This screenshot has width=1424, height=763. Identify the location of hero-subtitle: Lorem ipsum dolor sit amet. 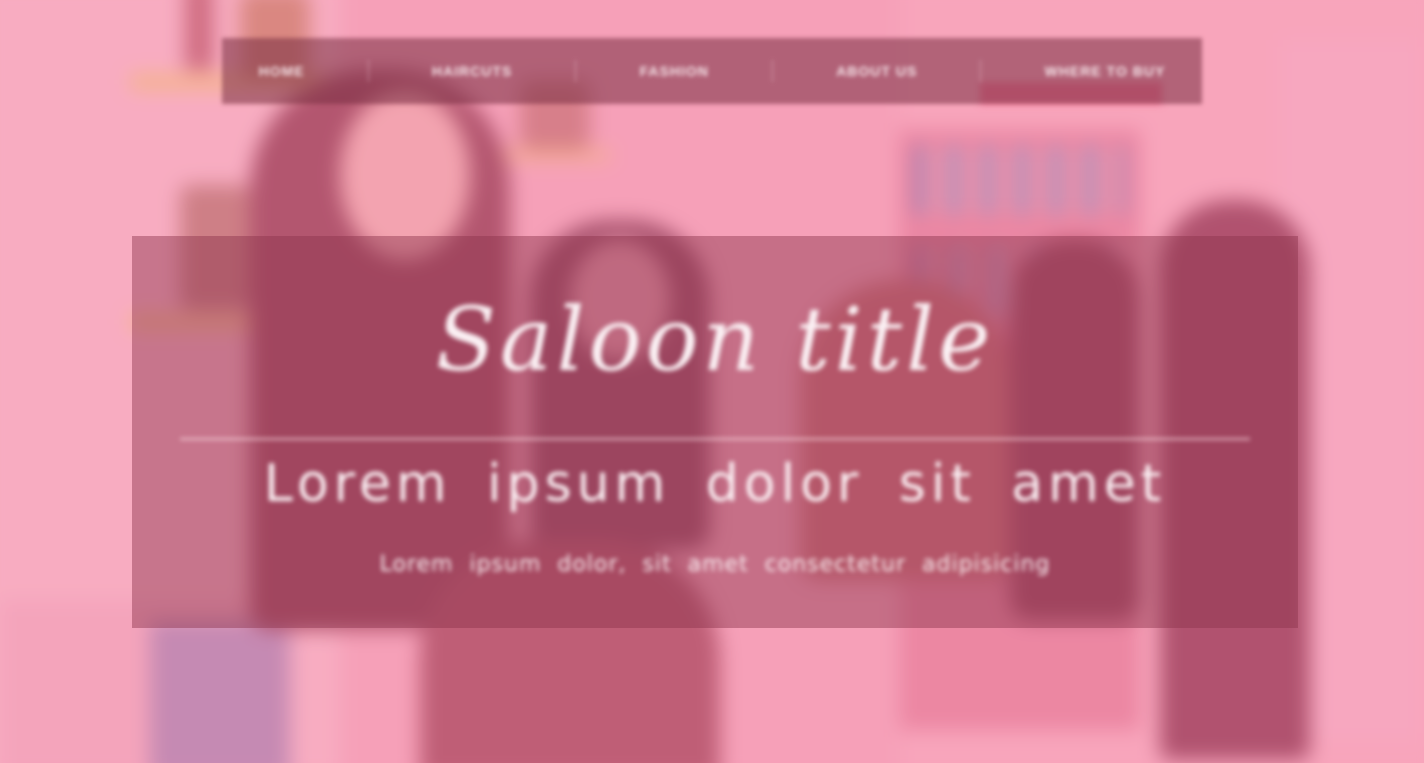
(715, 484).